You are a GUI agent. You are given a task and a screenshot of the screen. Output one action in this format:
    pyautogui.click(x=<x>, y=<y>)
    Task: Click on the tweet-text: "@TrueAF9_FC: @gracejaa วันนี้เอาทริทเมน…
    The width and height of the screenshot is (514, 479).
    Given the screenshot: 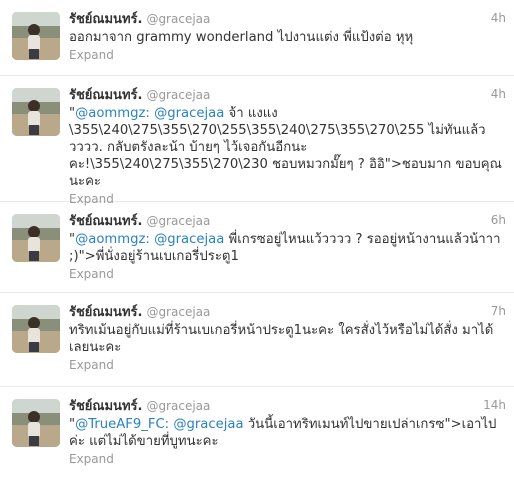 What is the action you would take?
    pyautogui.click(x=287, y=433)
    